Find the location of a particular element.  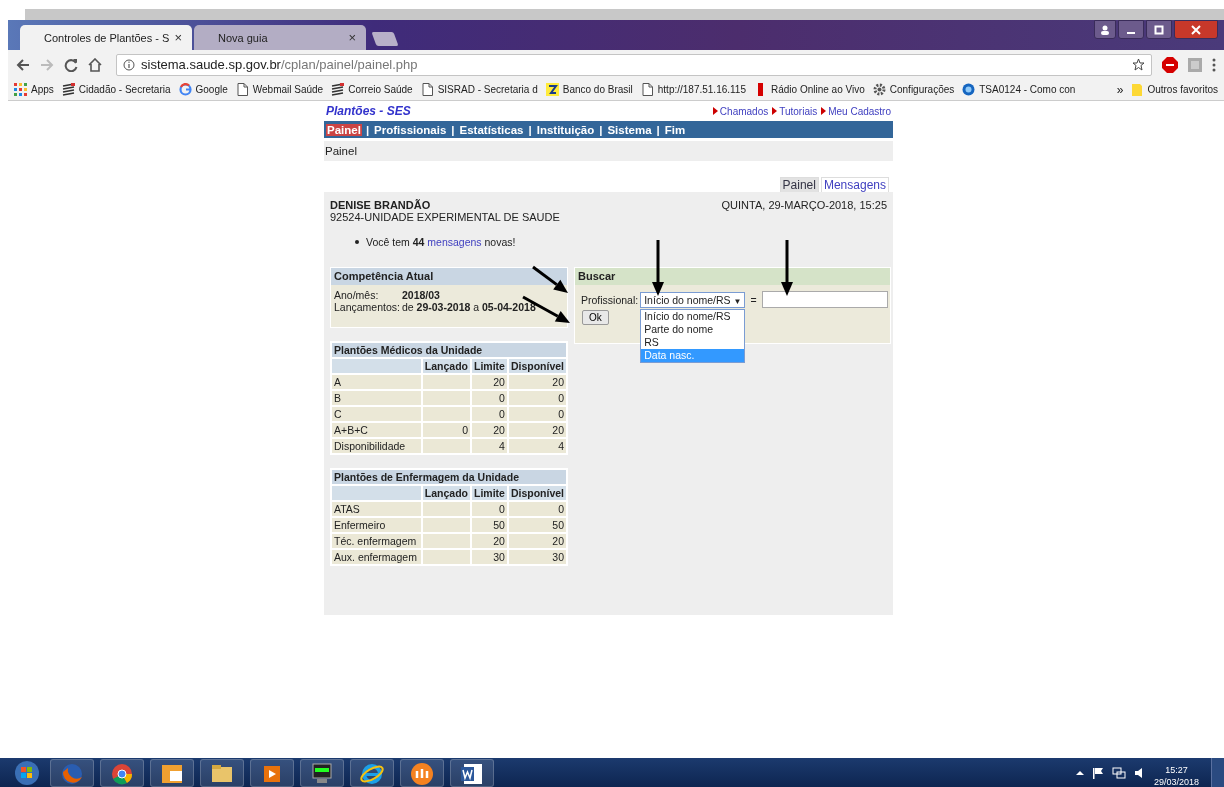

google-icon is located at coordinates (185, 89).